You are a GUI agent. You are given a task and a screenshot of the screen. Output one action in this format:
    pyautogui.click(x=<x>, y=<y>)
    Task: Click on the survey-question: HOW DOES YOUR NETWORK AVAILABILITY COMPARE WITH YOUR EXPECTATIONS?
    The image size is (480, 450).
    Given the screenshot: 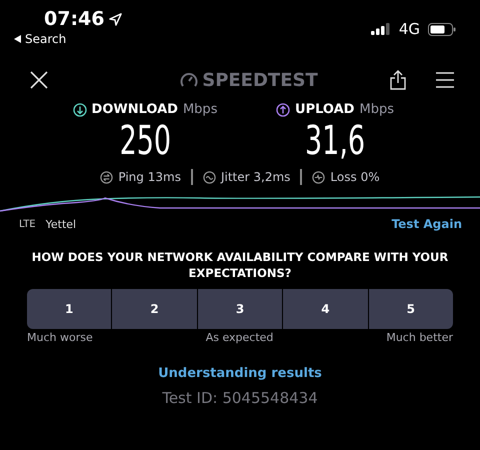 What is the action you would take?
    pyautogui.click(x=240, y=265)
    